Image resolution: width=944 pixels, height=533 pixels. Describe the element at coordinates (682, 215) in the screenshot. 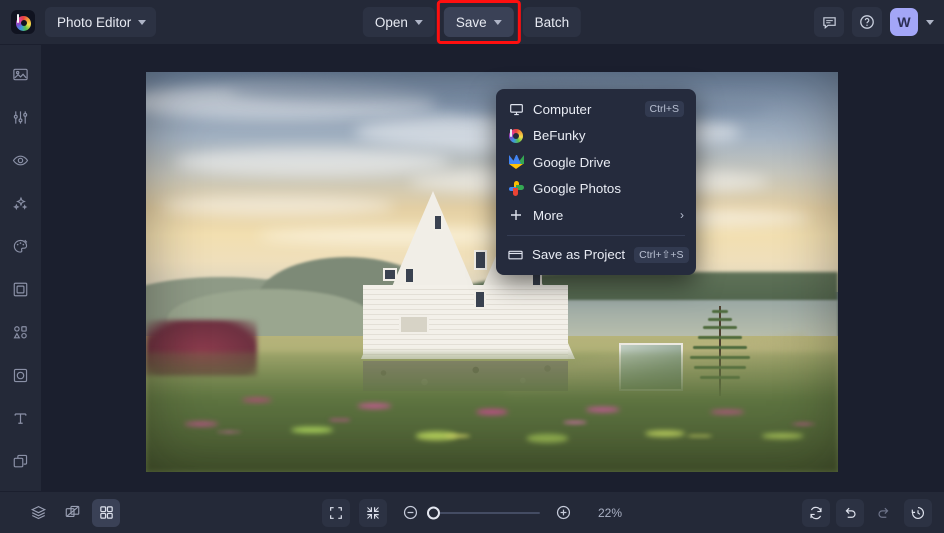

I see `chevron-right-icon: ›` at that location.